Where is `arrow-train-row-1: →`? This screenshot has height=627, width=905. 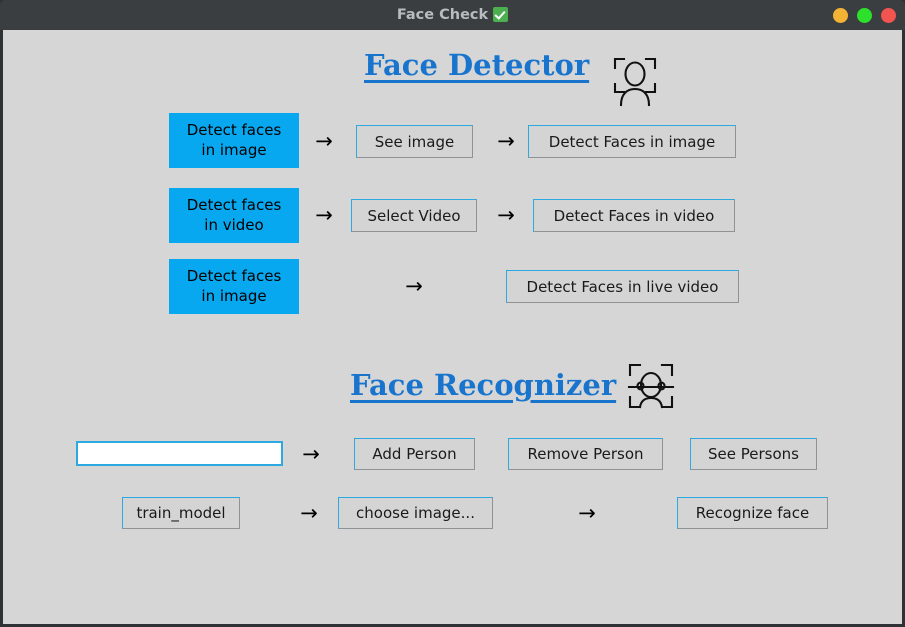 arrow-train-row-1: → is located at coordinates (309, 512).